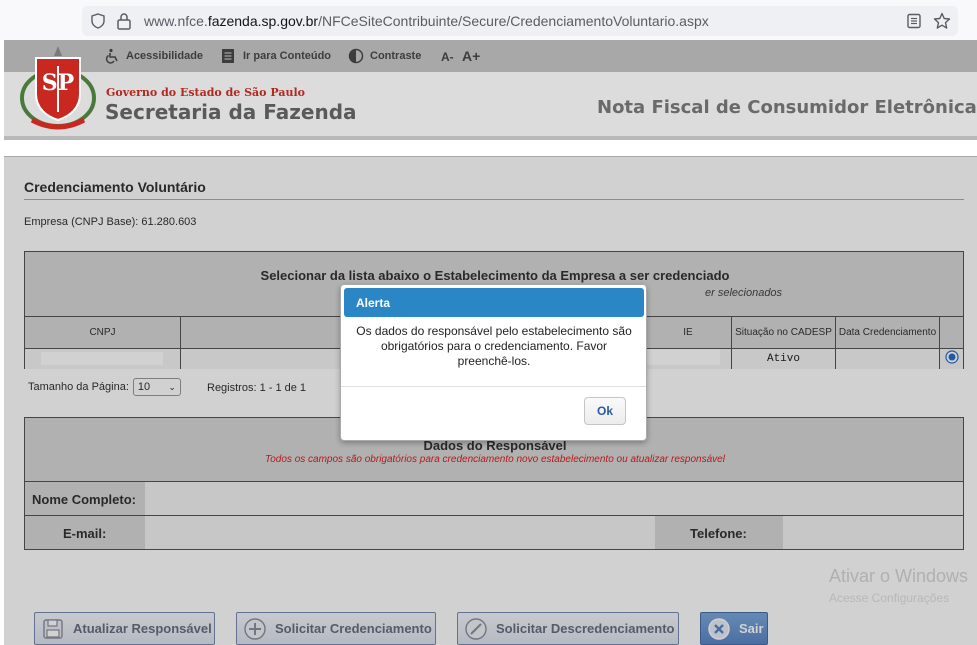 The height and width of the screenshot is (645, 977). I want to click on header-divider, so click(490, 138).